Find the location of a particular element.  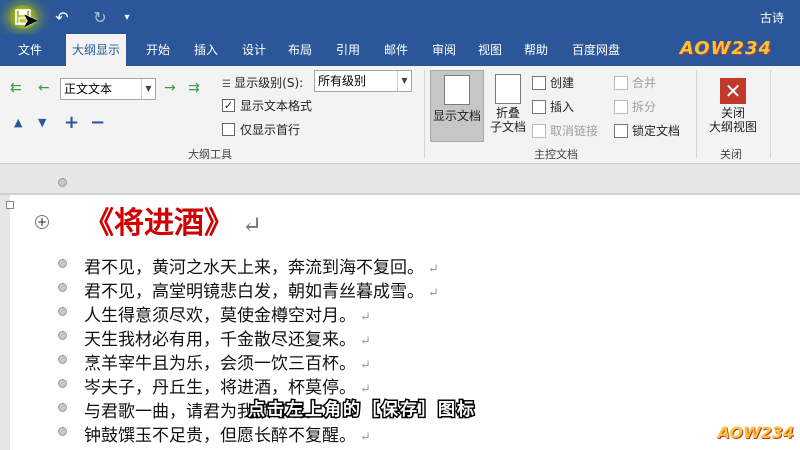

show-level-combo: 所有级别 ▼ is located at coordinates (363, 81).